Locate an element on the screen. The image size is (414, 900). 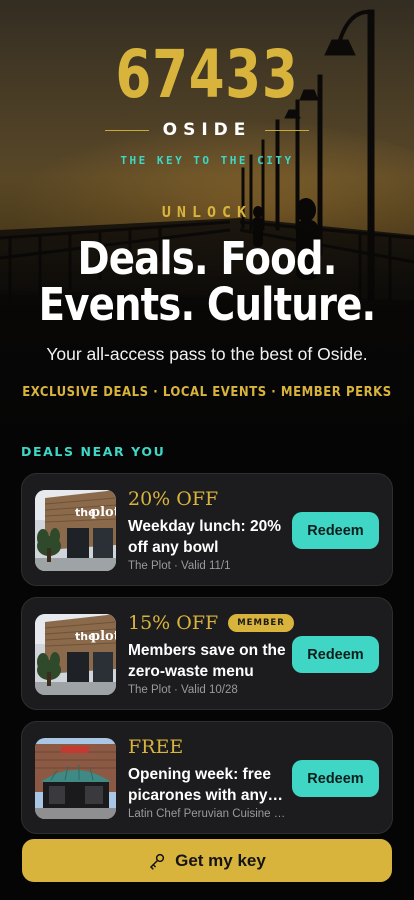
deal-title: Weekday lunch: 20% off any bowl is located at coordinates (205, 537).